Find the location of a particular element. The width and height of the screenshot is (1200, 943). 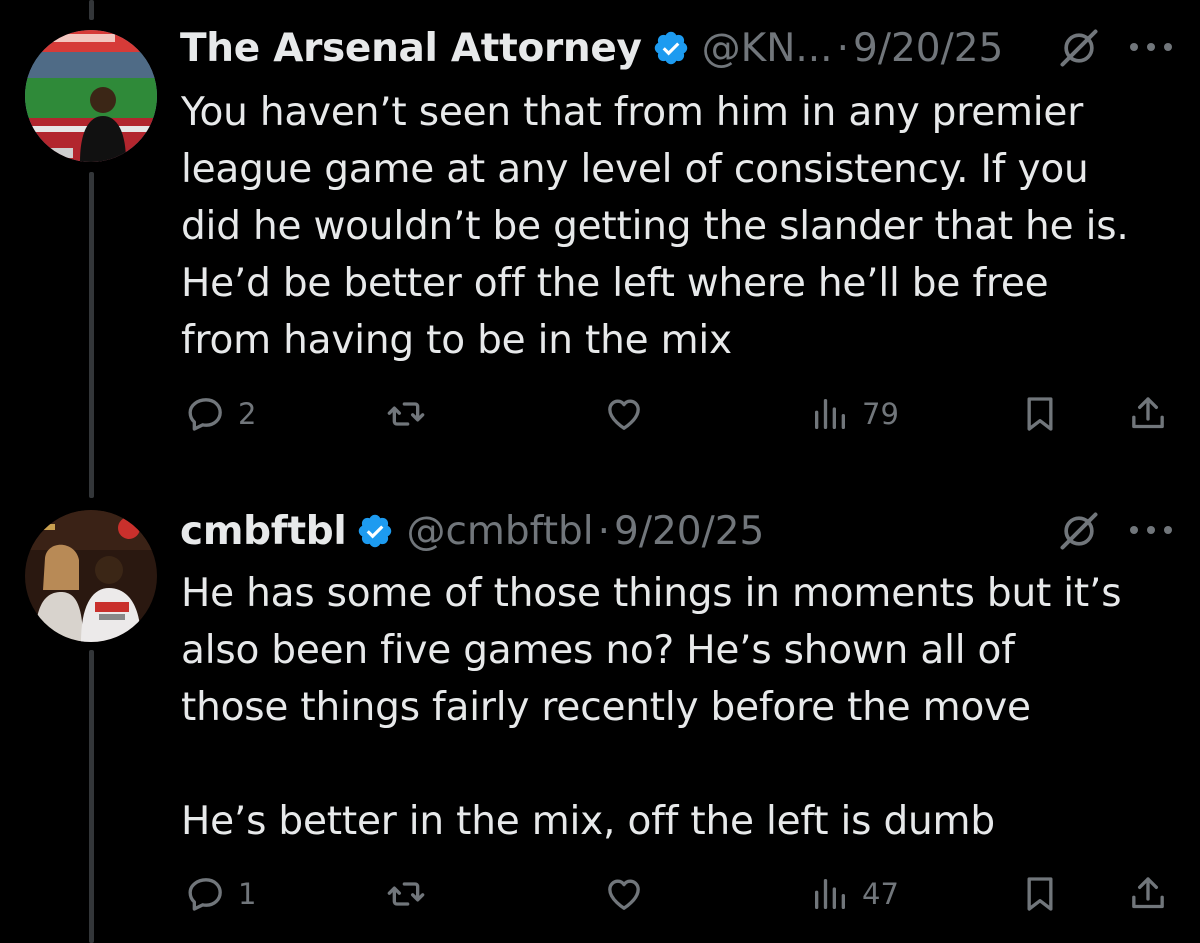

author-handle: @cmbftbl is located at coordinates (499, 531).